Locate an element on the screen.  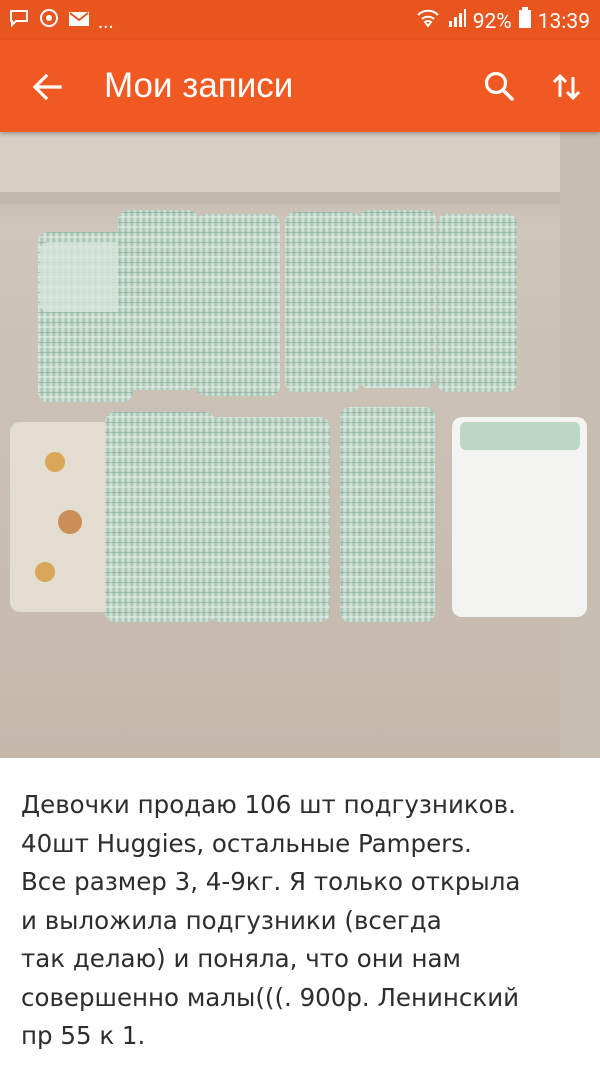
post-text-line: 40шт Huggies, остальные Pampers. is located at coordinates (246, 843).